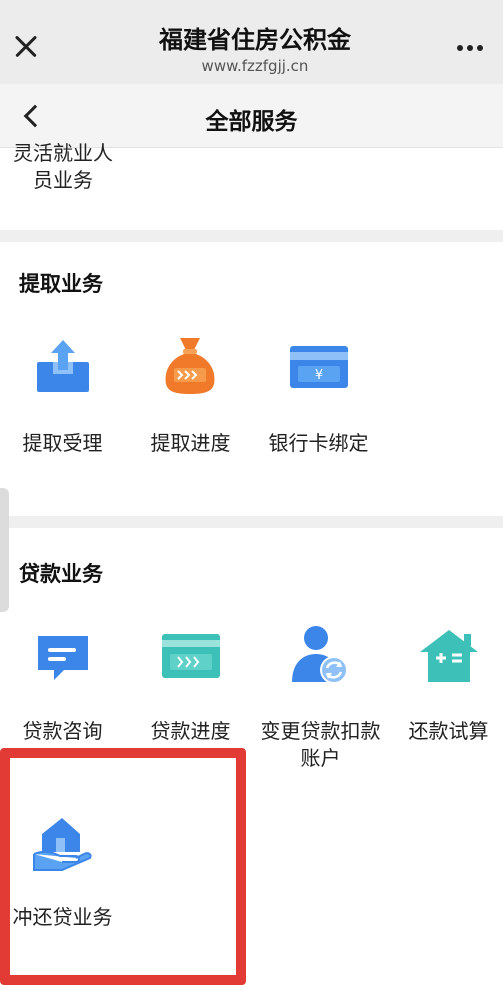 This screenshot has height=985, width=503. I want to click on progress-card-icon, so click(191, 656).